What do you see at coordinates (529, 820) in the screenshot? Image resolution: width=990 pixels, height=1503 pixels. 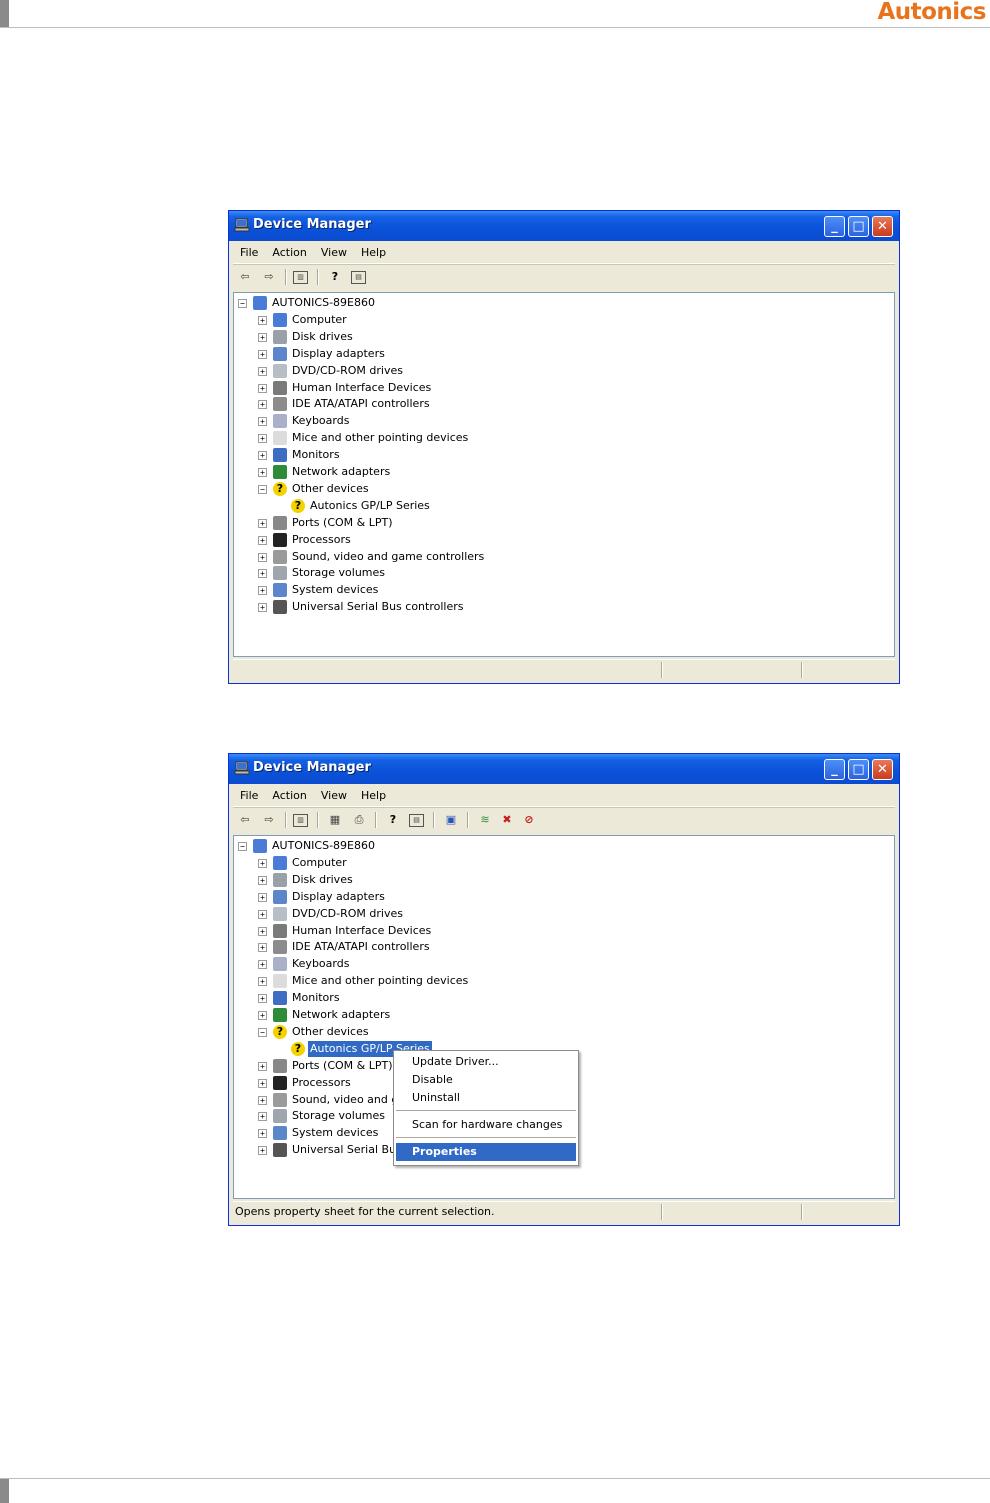 I see `uninstall-device-icon: ⊘` at bounding box center [529, 820].